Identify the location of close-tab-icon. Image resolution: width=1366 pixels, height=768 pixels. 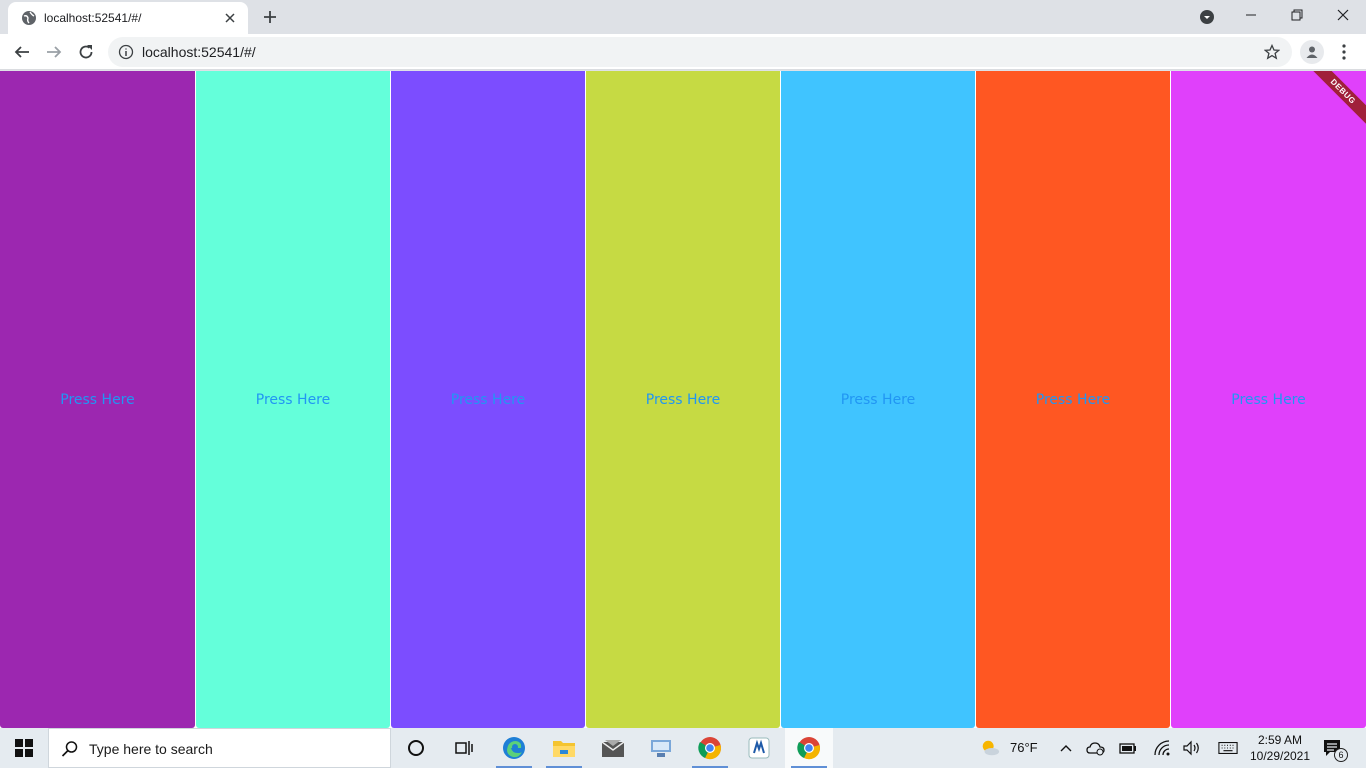
(230, 18).